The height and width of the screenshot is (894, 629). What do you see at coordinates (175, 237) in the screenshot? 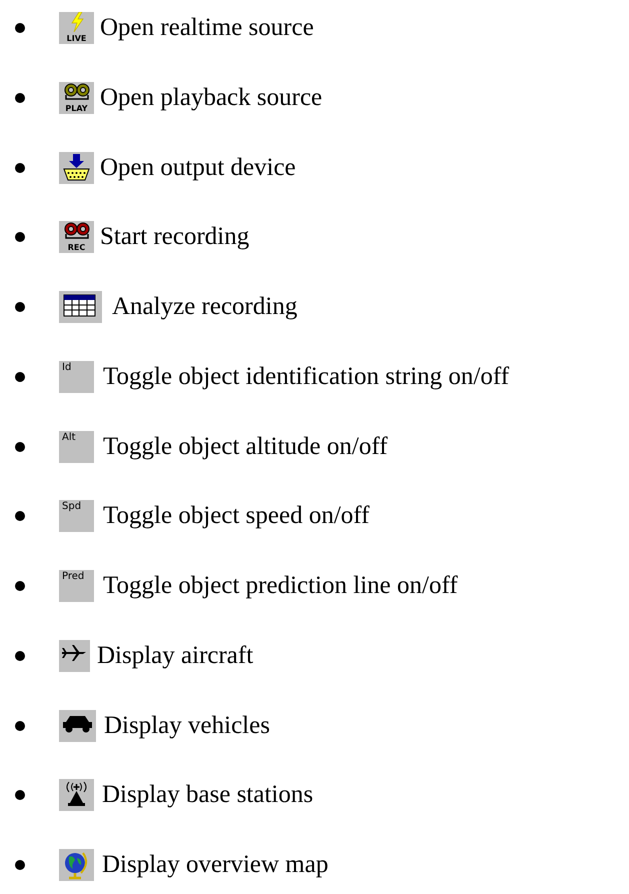
I see `list-item-text: Start recording` at bounding box center [175, 237].